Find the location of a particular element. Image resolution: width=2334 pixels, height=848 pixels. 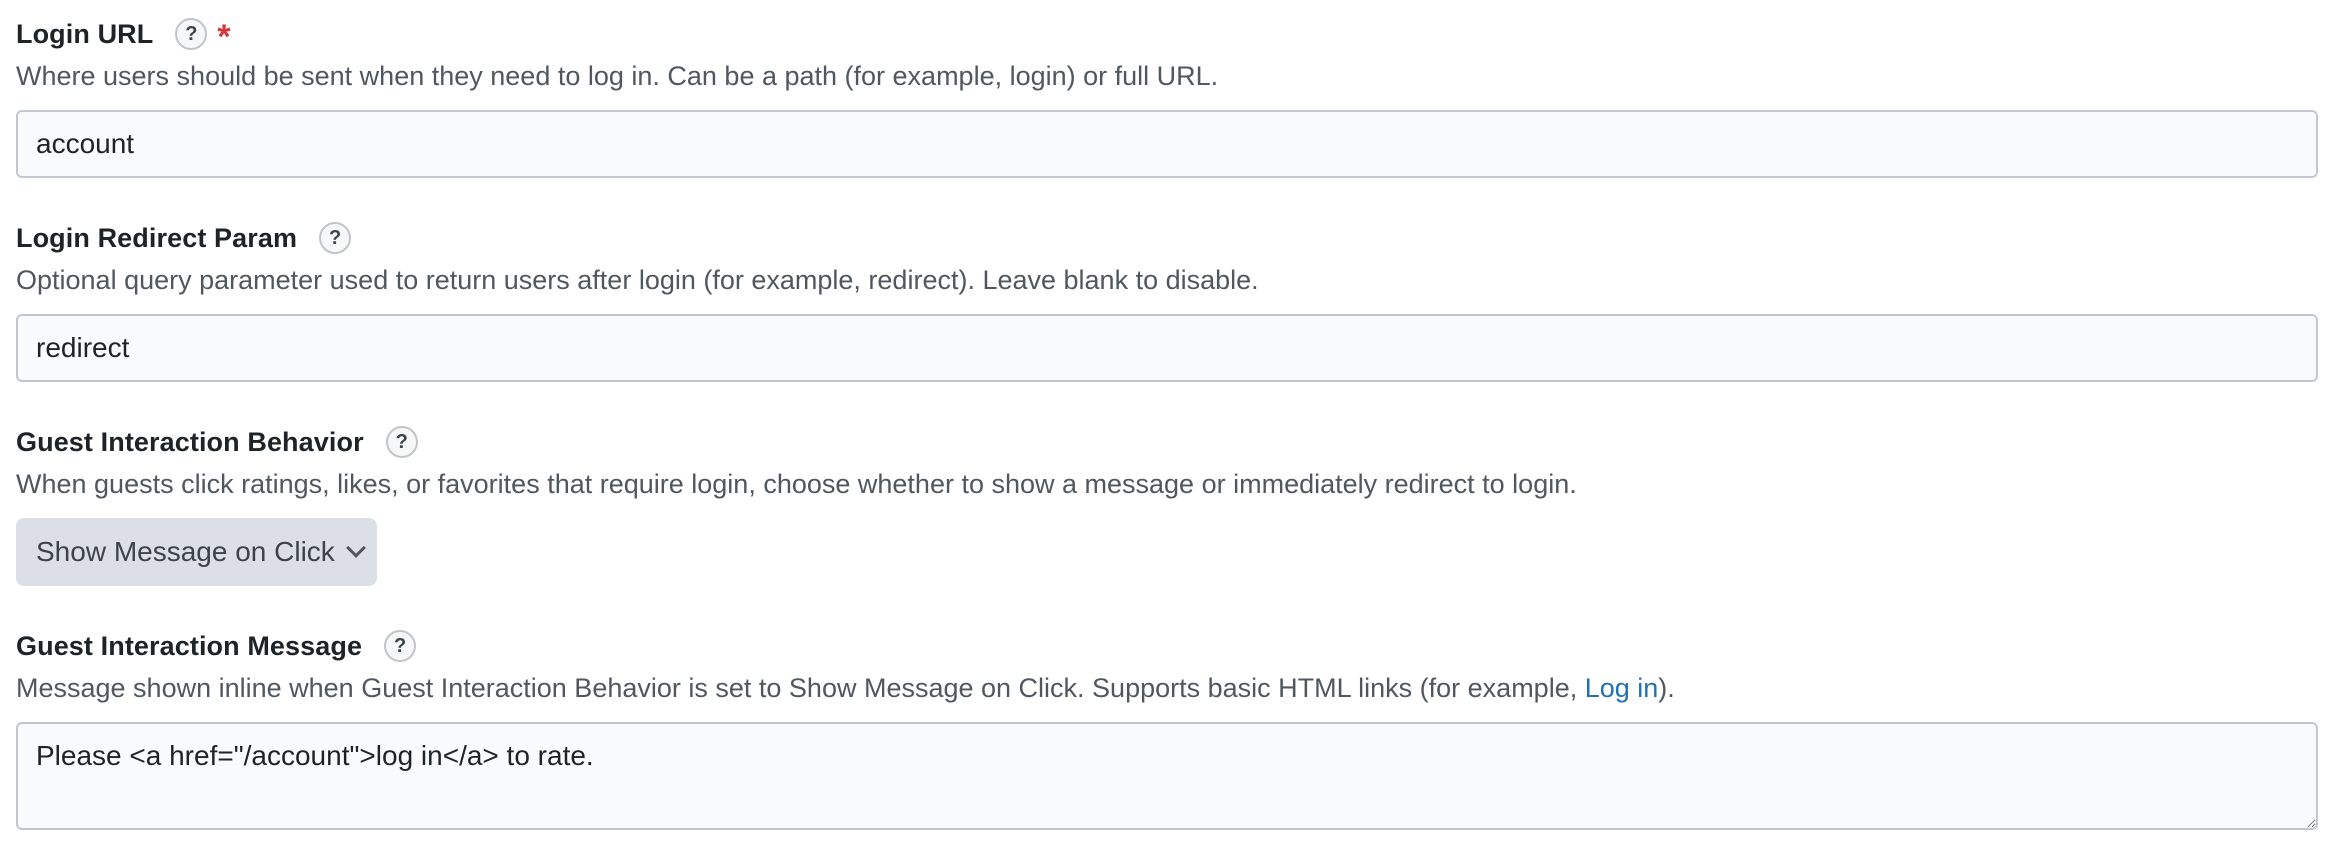

guest-interaction-message-description-end: ). is located at coordinates (1666, 688).